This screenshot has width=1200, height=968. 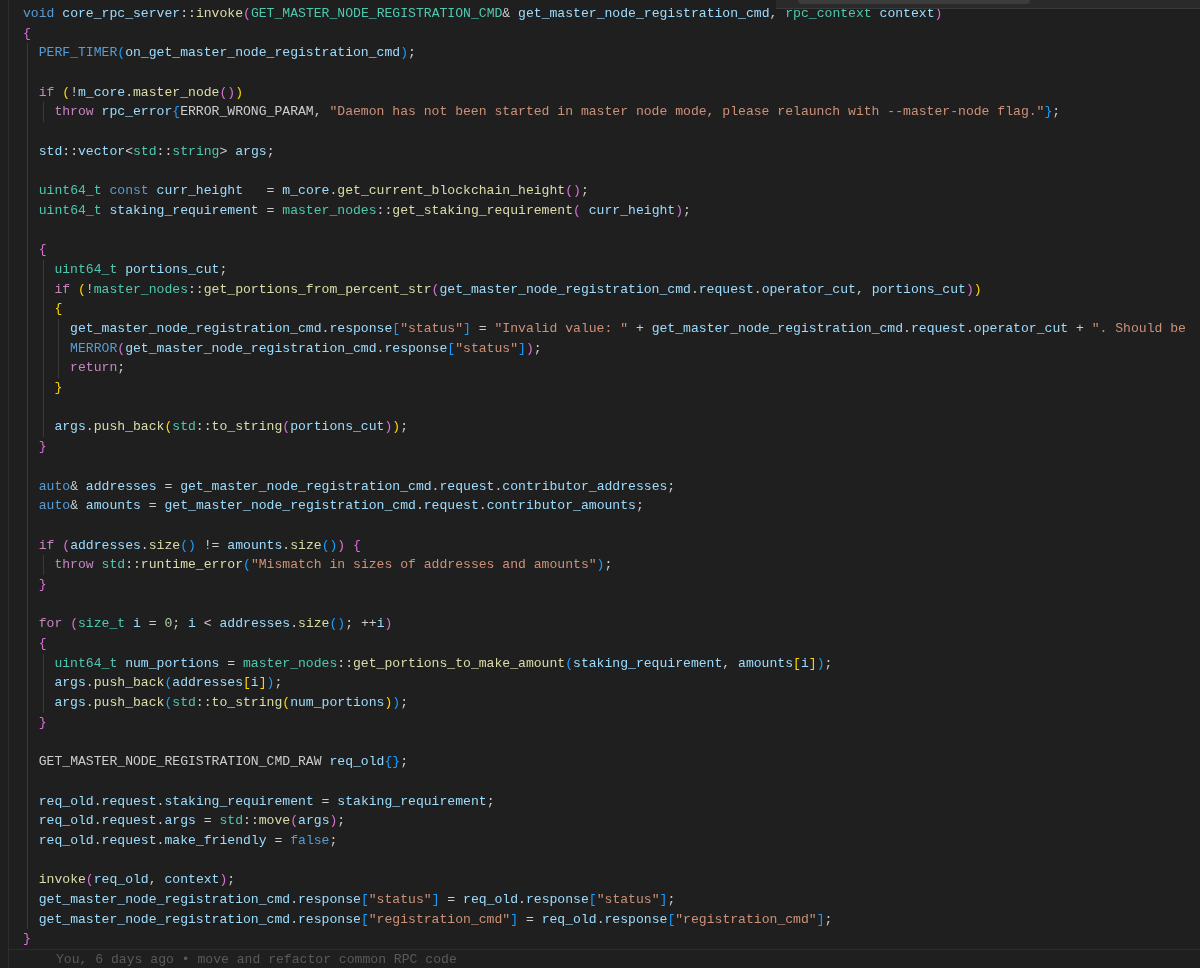 What do you see at coordinates (199, 545) in the screenshot?
I see `code-line: if (addresses.size() != amounts.size()) {` at bounding box center [199, 545].